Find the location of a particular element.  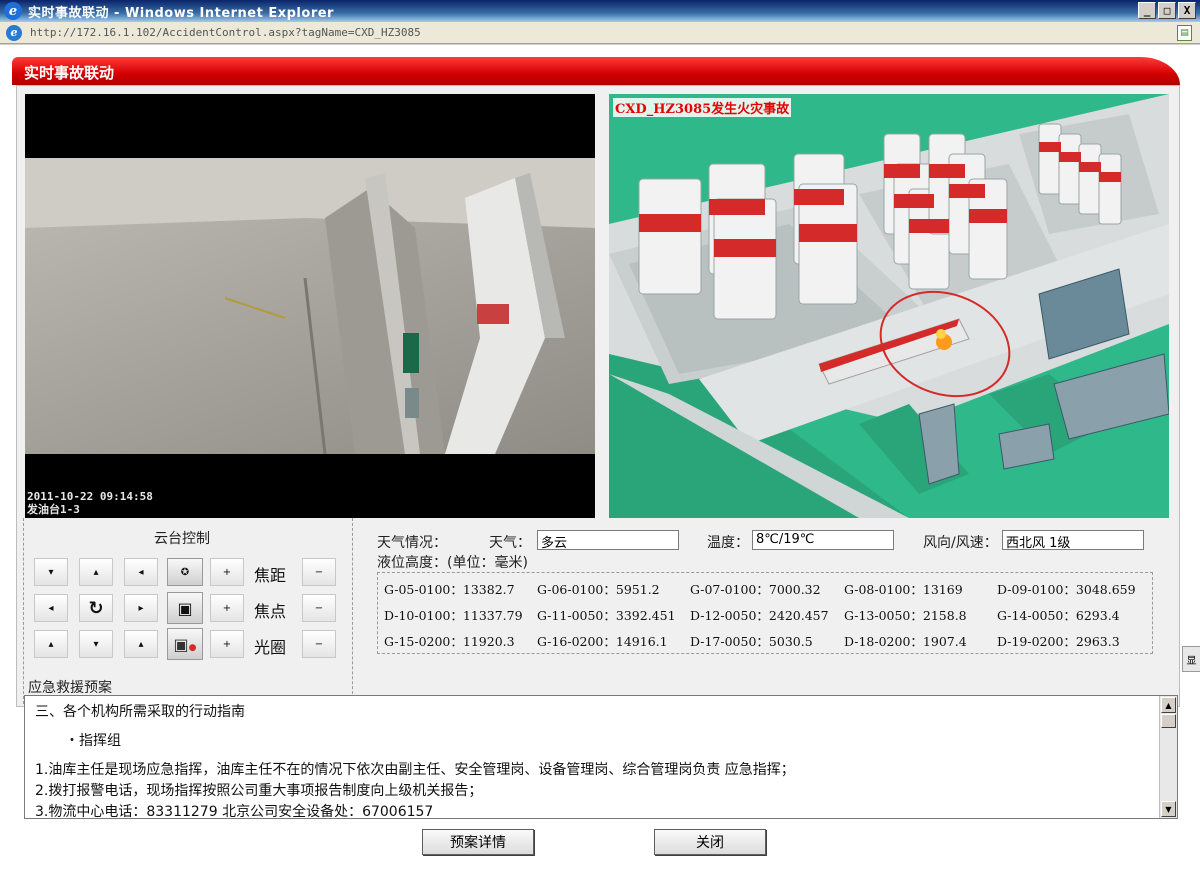

liquid-level-title: 液位高度：(单位：毫米) is located at coordinates (452, 563).